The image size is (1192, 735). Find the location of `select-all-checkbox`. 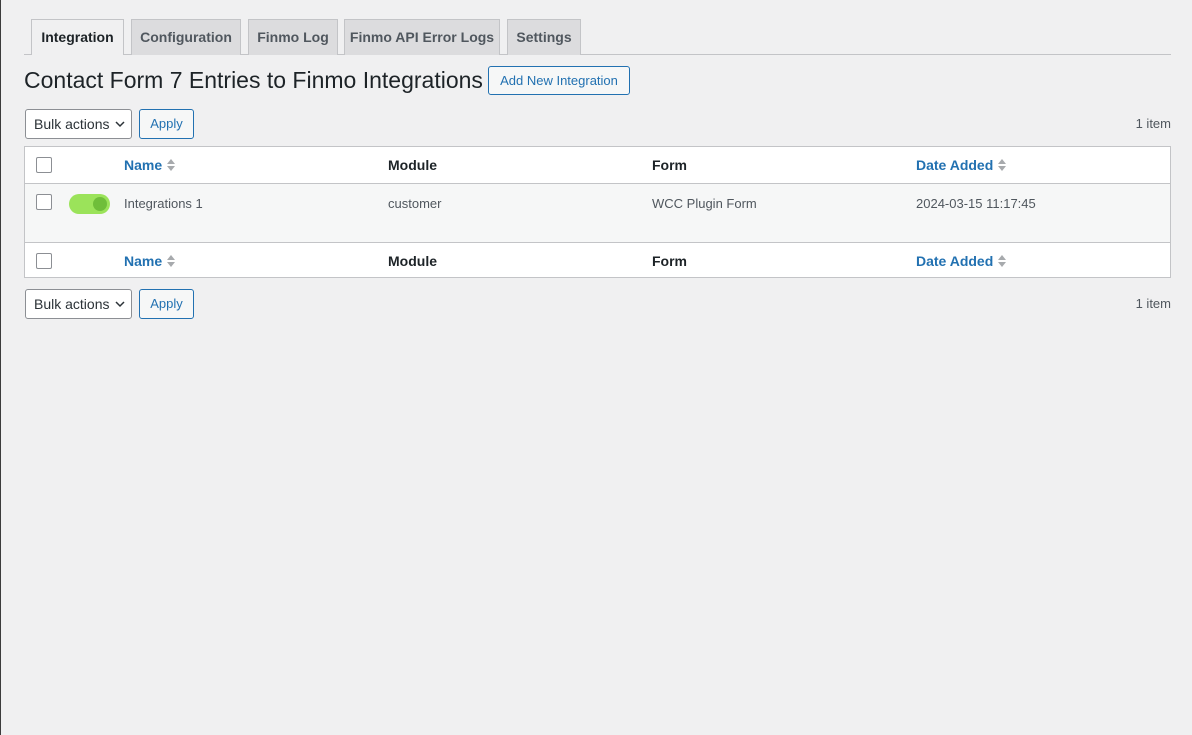

select-all-checkbox is located at coordinates (44, 165).